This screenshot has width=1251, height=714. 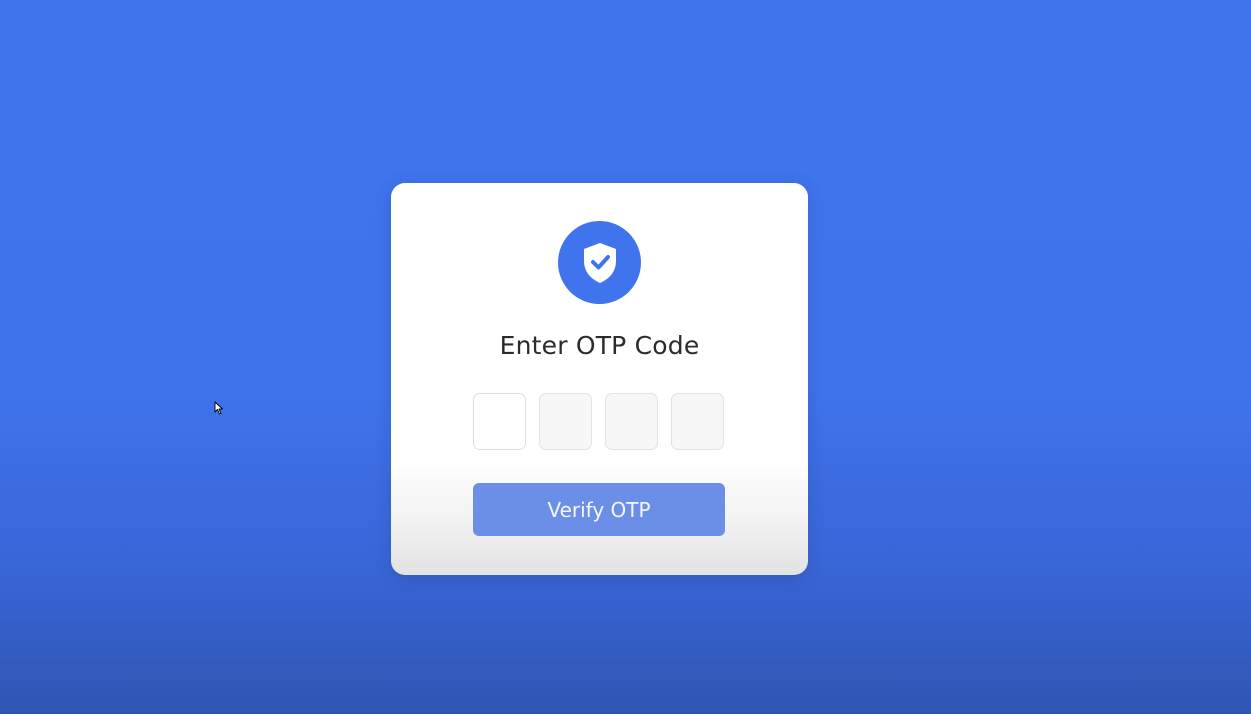 What do you see at coordinates (218, 408) in the screenshot?
I see `mouse-cursor-icon` at bounding box center [218, 408].